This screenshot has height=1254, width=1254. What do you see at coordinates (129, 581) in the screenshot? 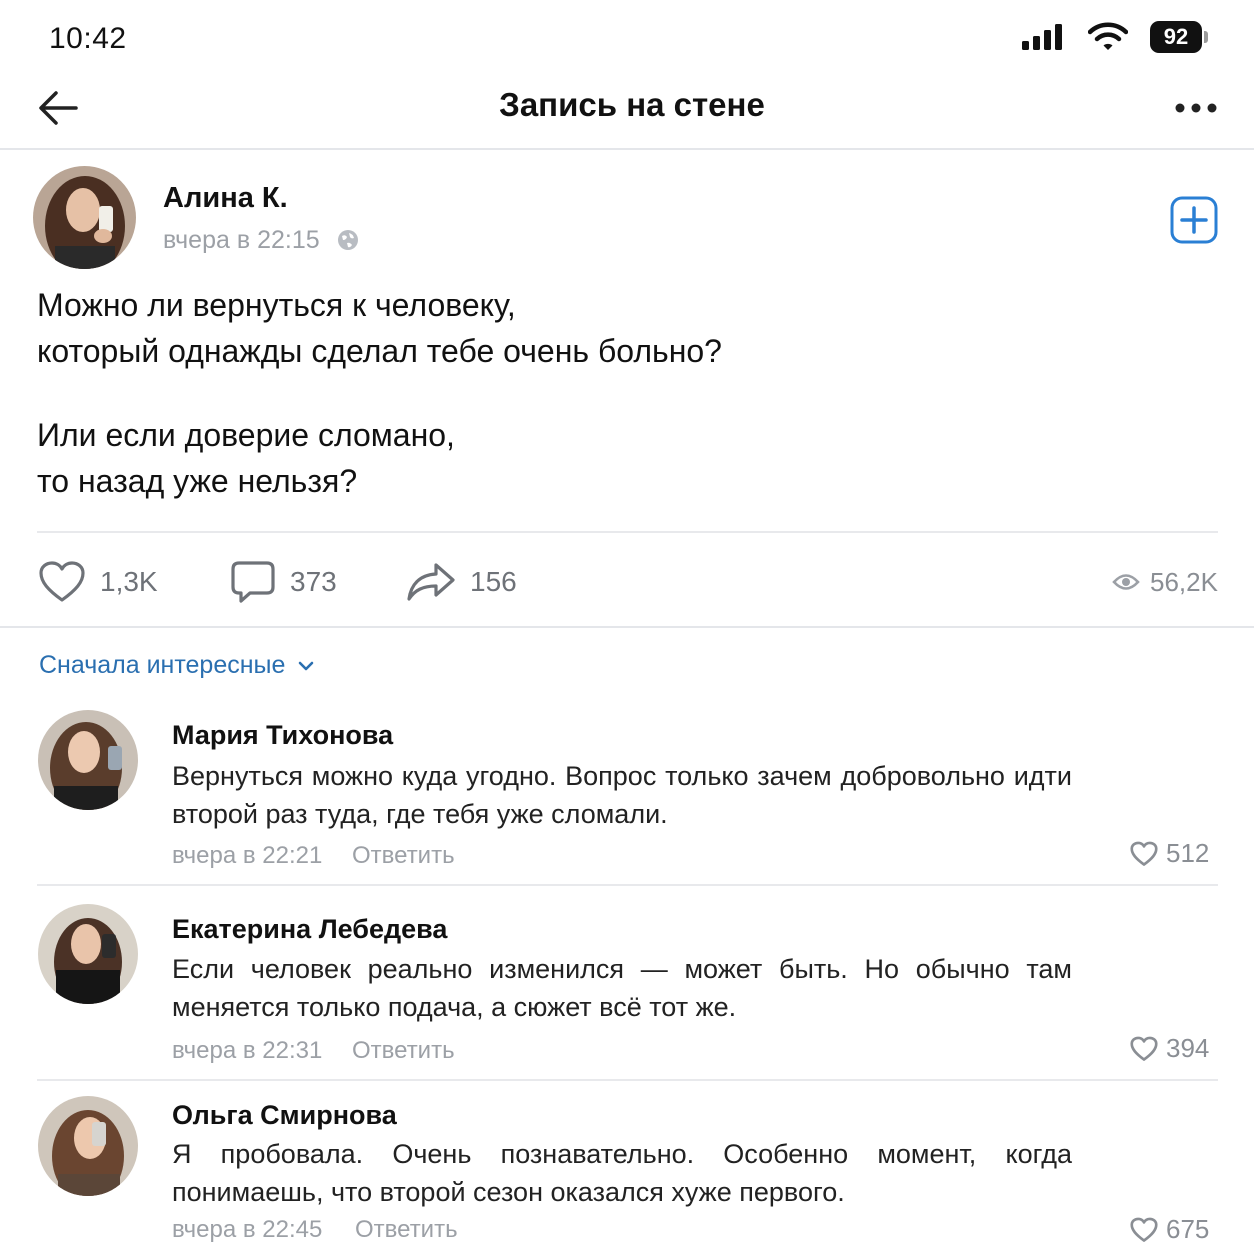
I see `like-count: 1,3K` at bounding box center [129, 581].